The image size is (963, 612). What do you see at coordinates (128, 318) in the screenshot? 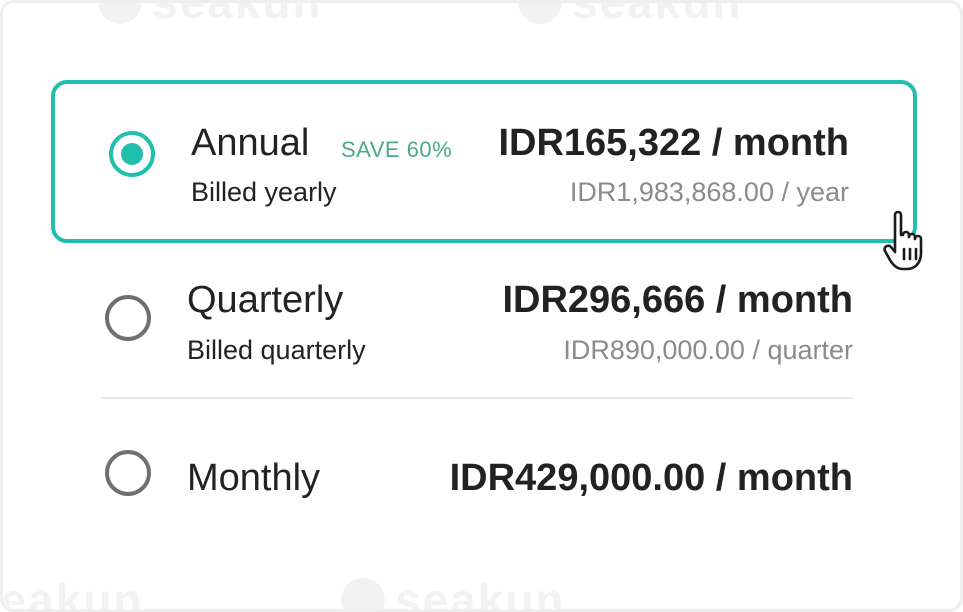
I see `radio-button-quarterly` at bounding box center [128, 318].